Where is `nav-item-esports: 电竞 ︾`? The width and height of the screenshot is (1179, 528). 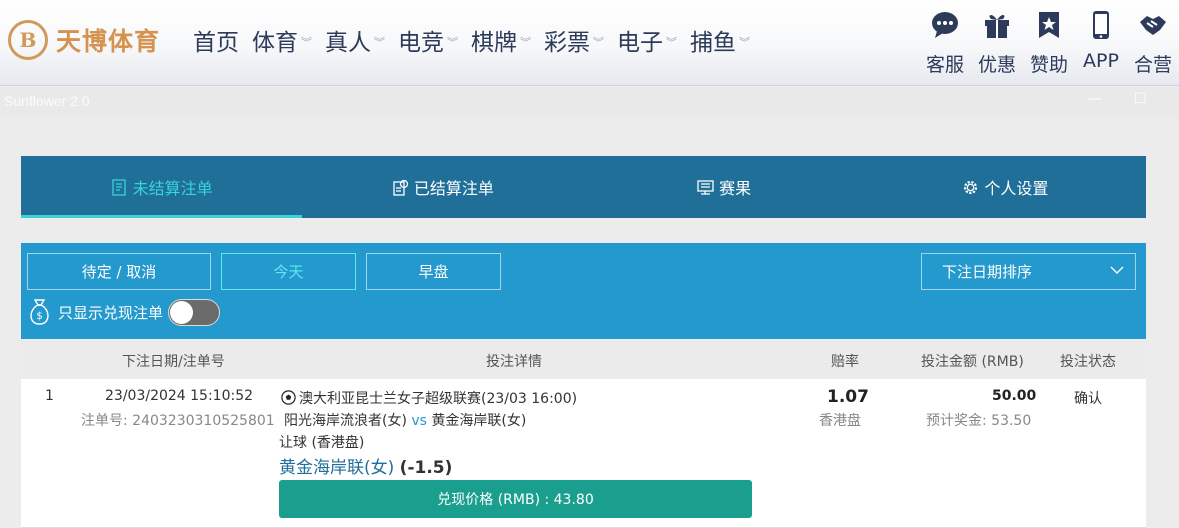
nav-item-esports: 电竞 ︾ is located at coordinates (428, 40).